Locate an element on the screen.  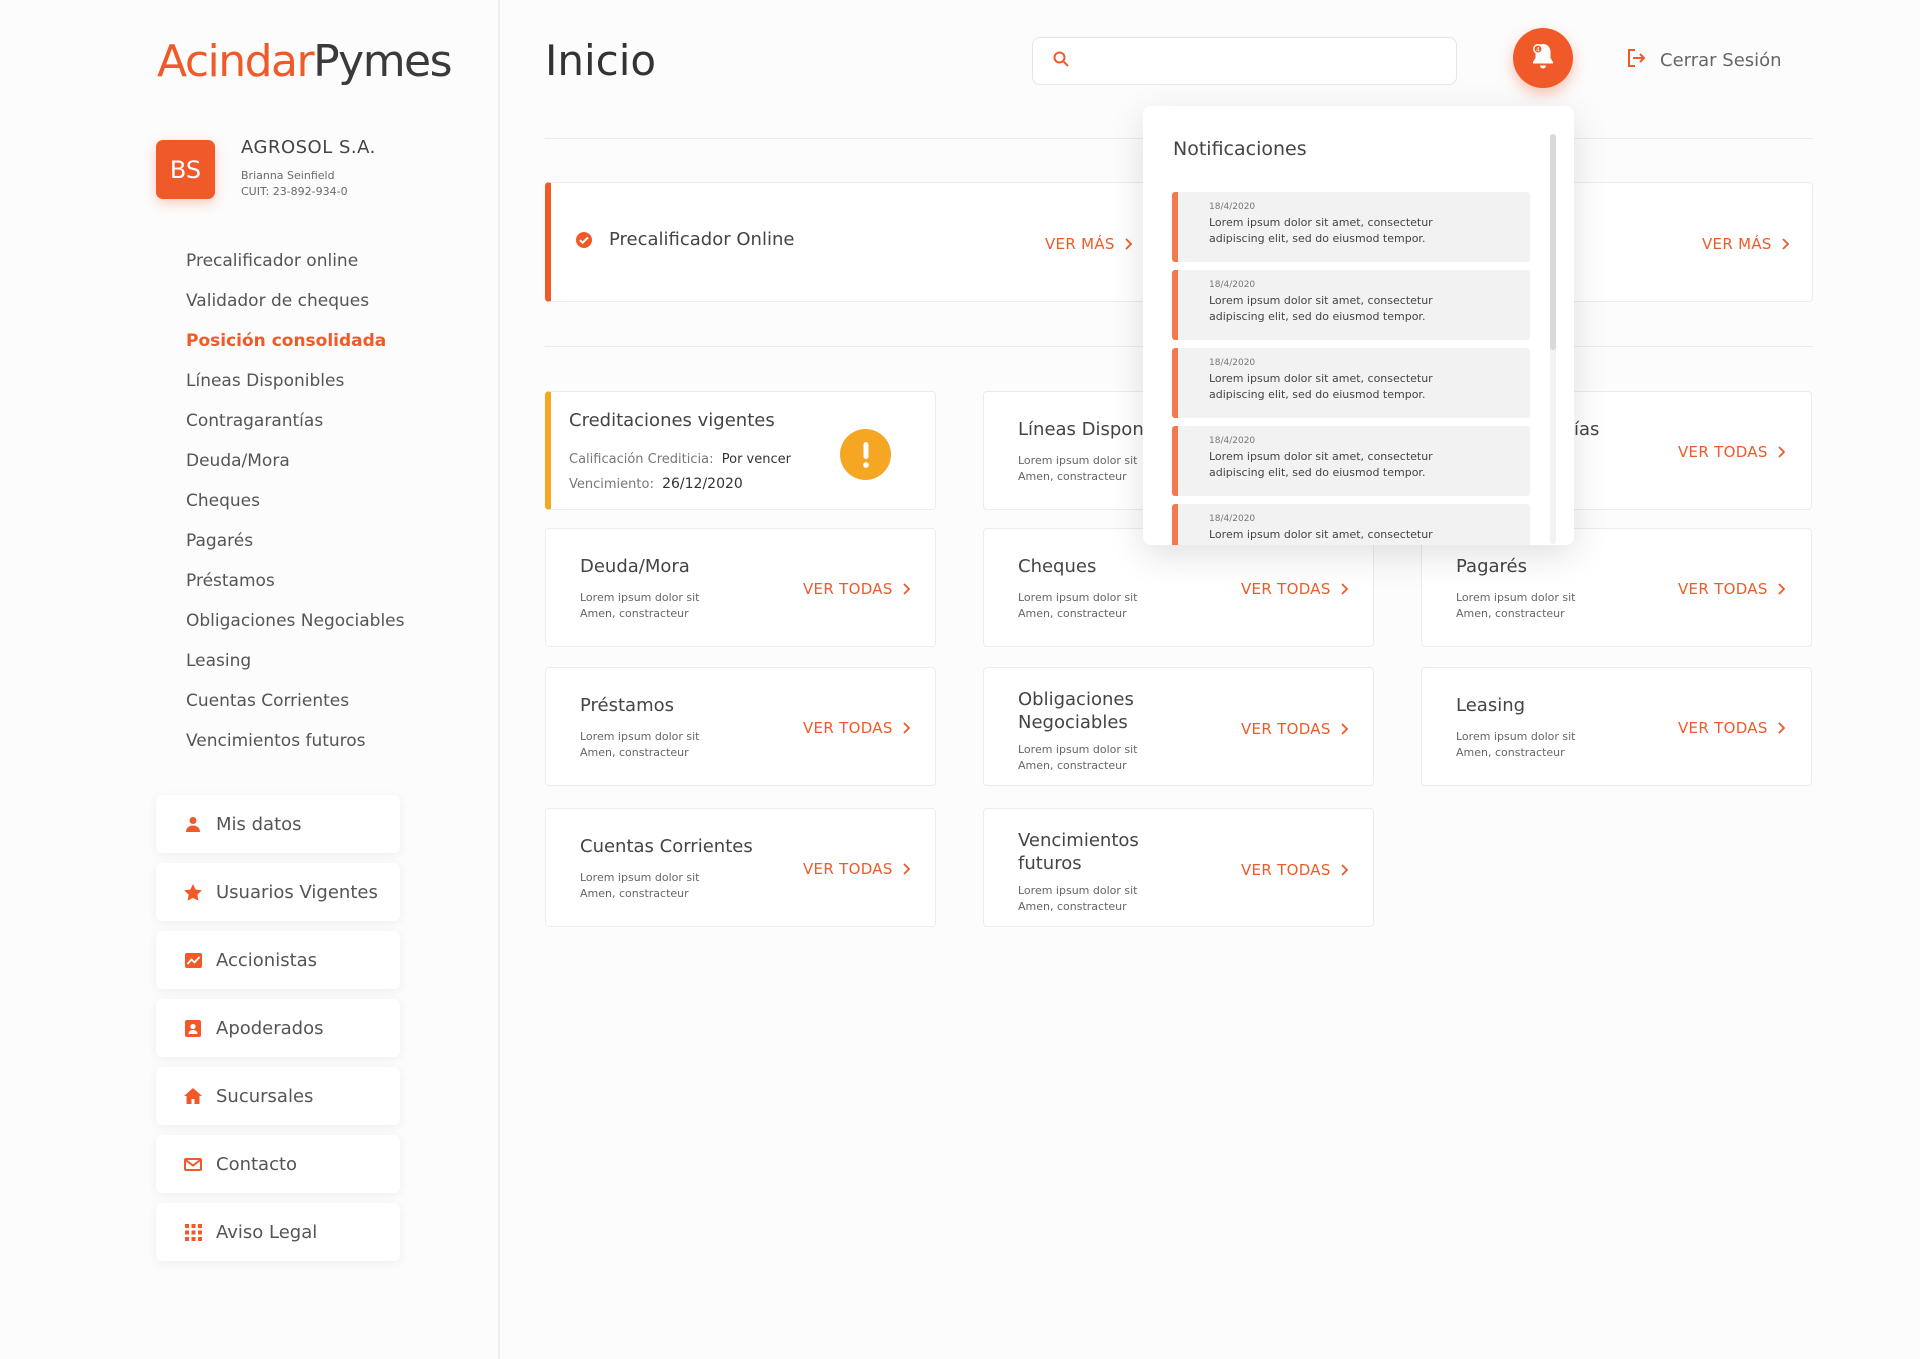
notification-count: 4 is located at coordinates (1538, 49).